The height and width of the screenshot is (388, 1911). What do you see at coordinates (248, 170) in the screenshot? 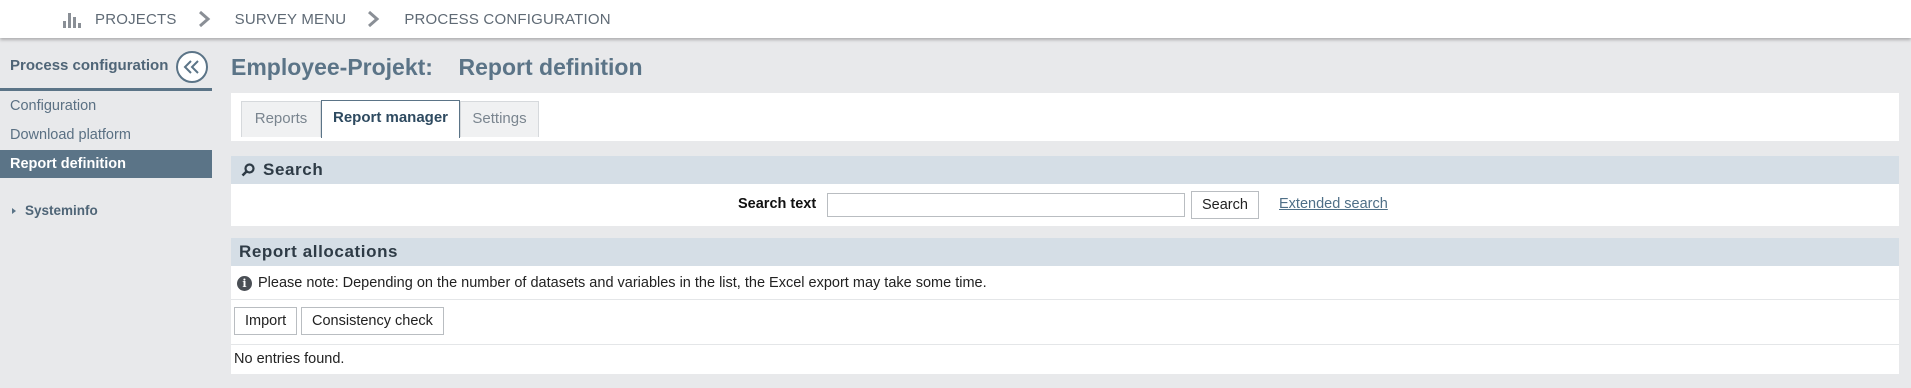
I see `magnifier-icon` at bounding box center [248, 170].